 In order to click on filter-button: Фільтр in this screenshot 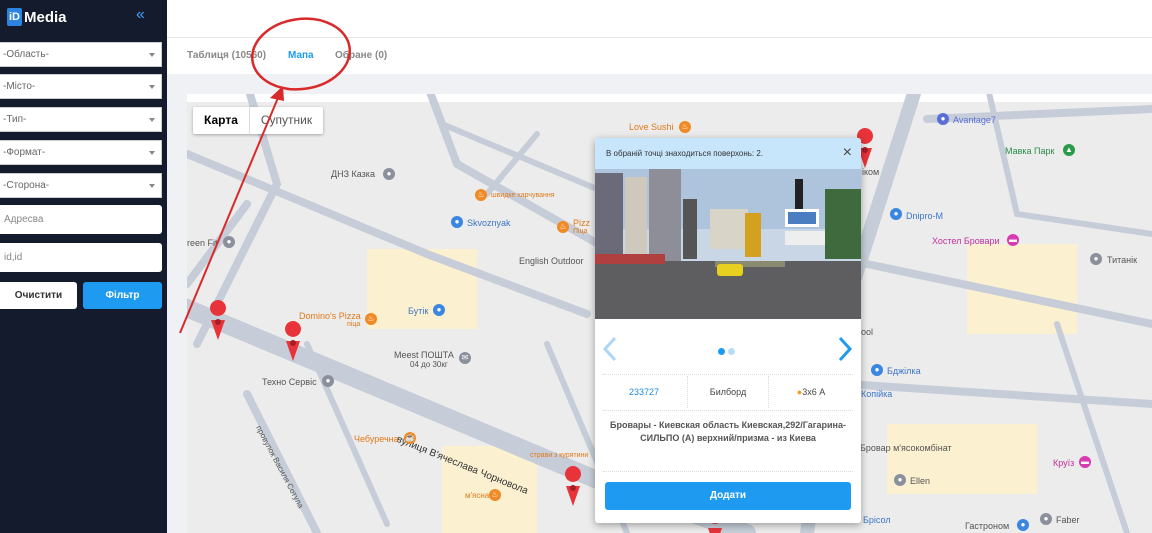, I will do `click(122, 295)`.